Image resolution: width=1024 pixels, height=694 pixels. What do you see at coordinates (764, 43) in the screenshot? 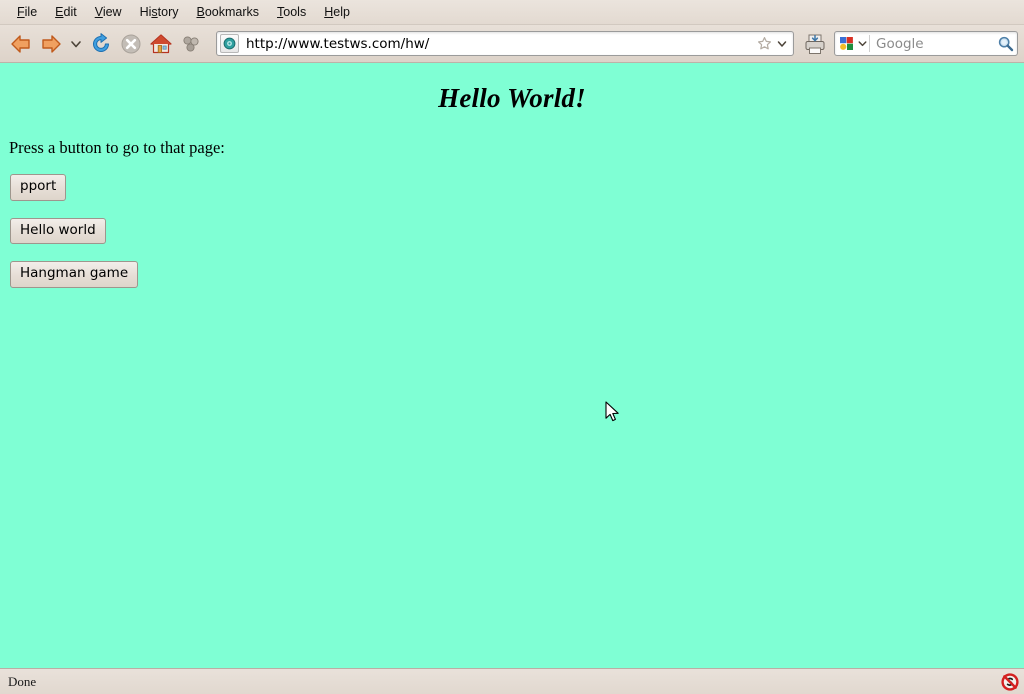
I see `star-outline-icon` at bounding box center [764, 43].